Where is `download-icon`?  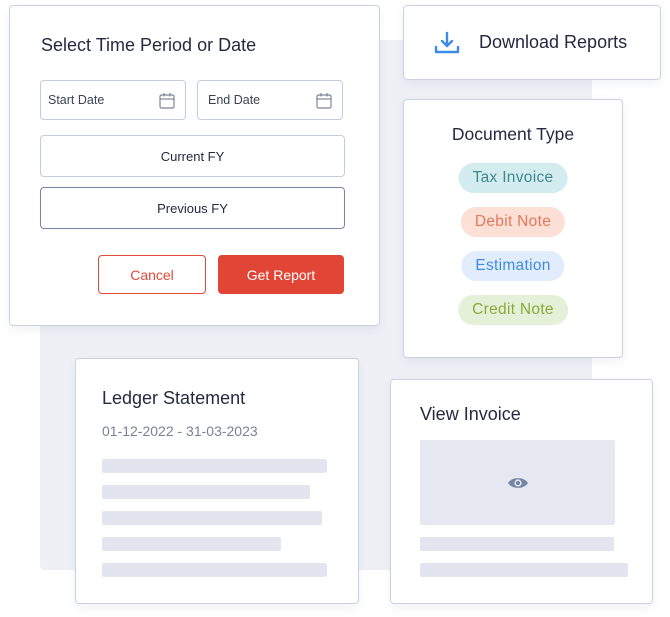
download-icon is located at coordinates (447, 42).